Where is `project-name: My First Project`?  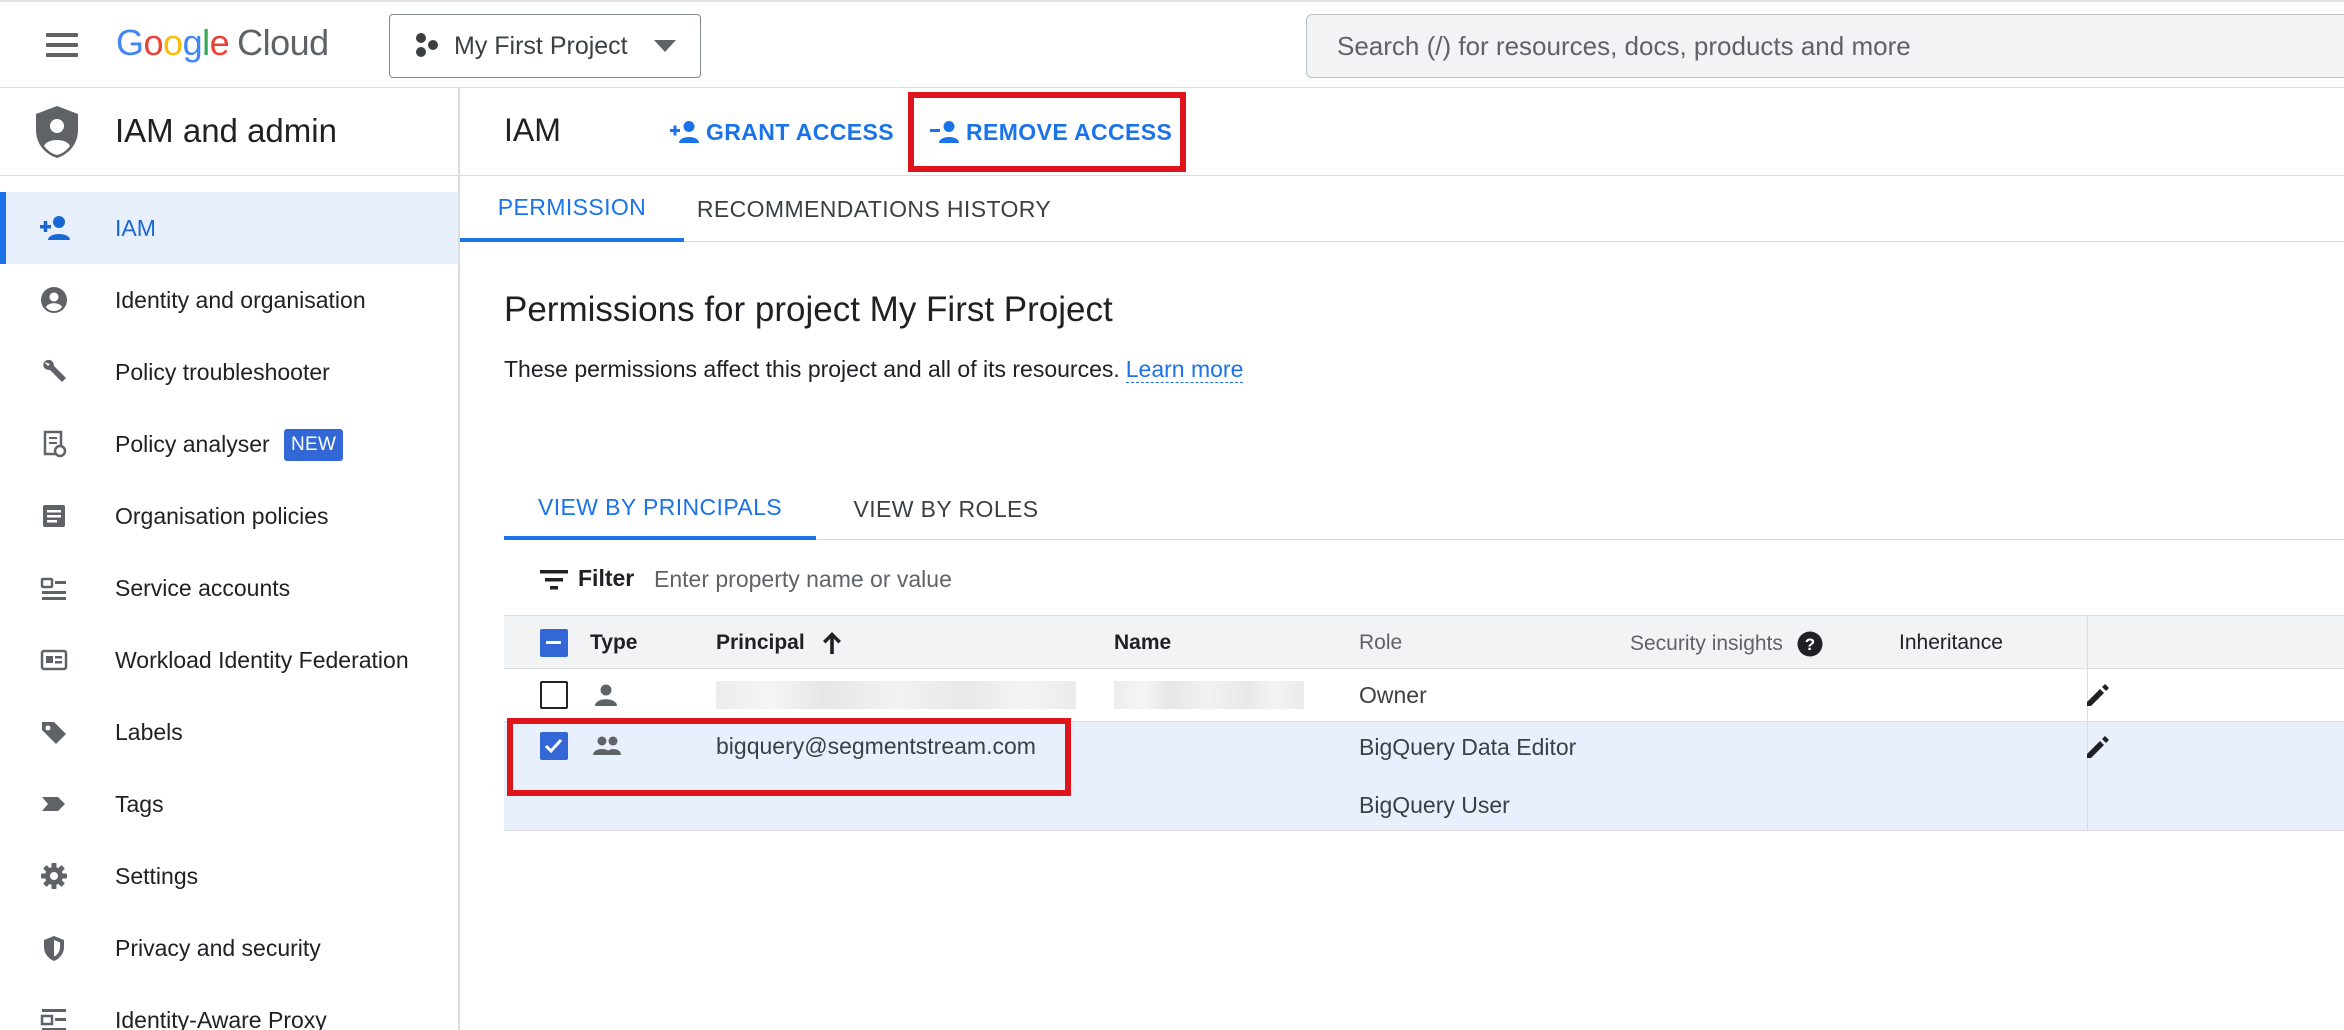
project-name: My First Project is located at coordinates (541, 45).